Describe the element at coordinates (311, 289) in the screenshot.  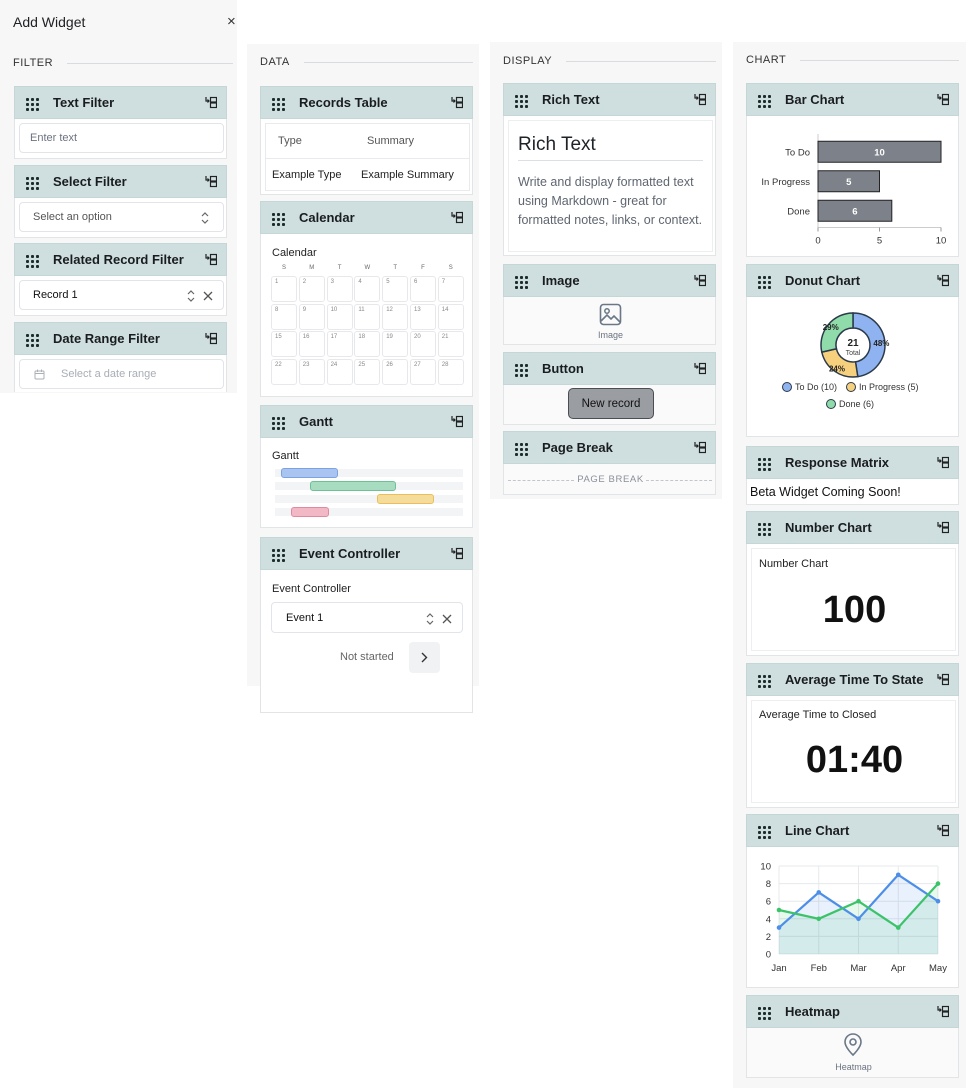
I see `calendar-day-cell: 2` at that location.